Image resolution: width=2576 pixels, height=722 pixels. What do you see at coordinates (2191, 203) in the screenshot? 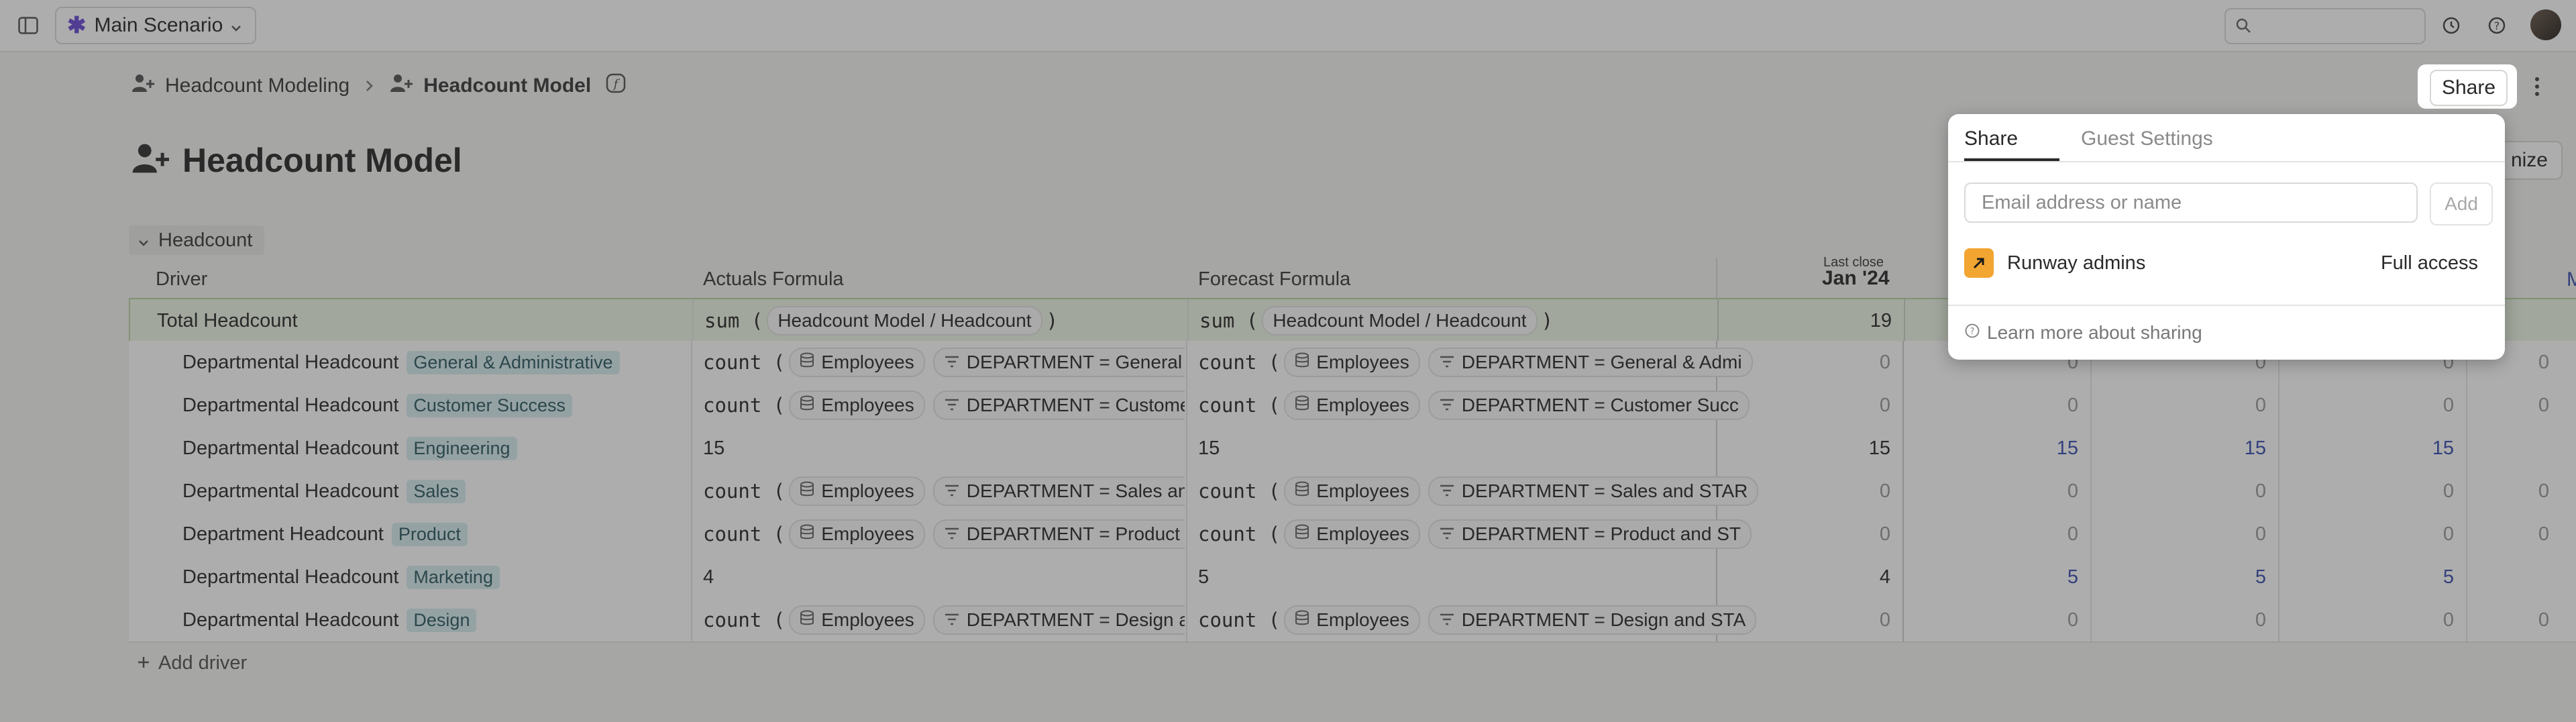
I see `email-input: Email address or name` at bounding box center [2191, 203].